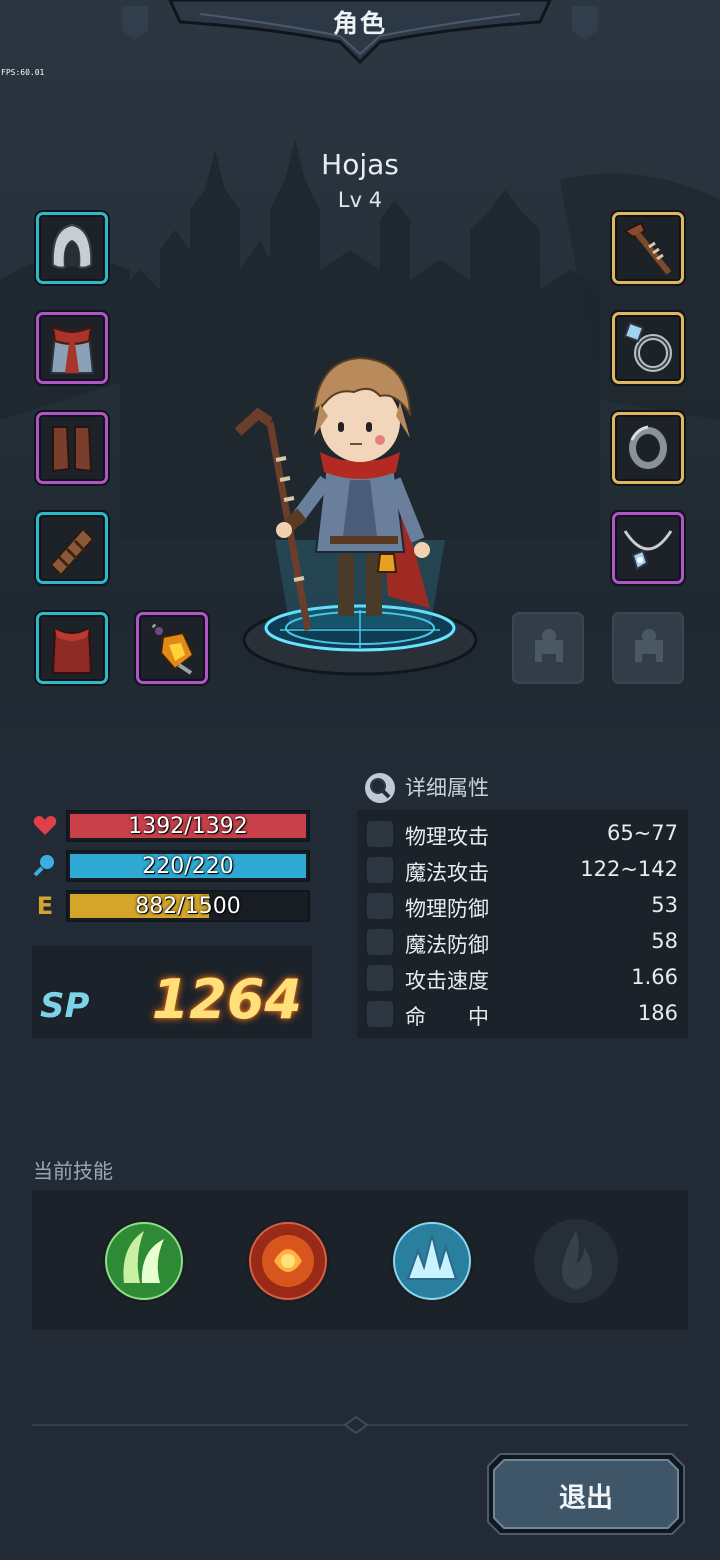  I want to click on tunic-icon, so click(72, 349).